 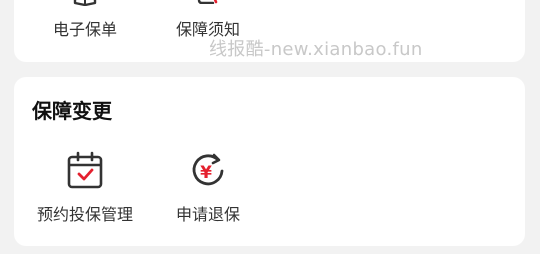 I want to click on calendar-check-icon, so click(x=85, y=170).